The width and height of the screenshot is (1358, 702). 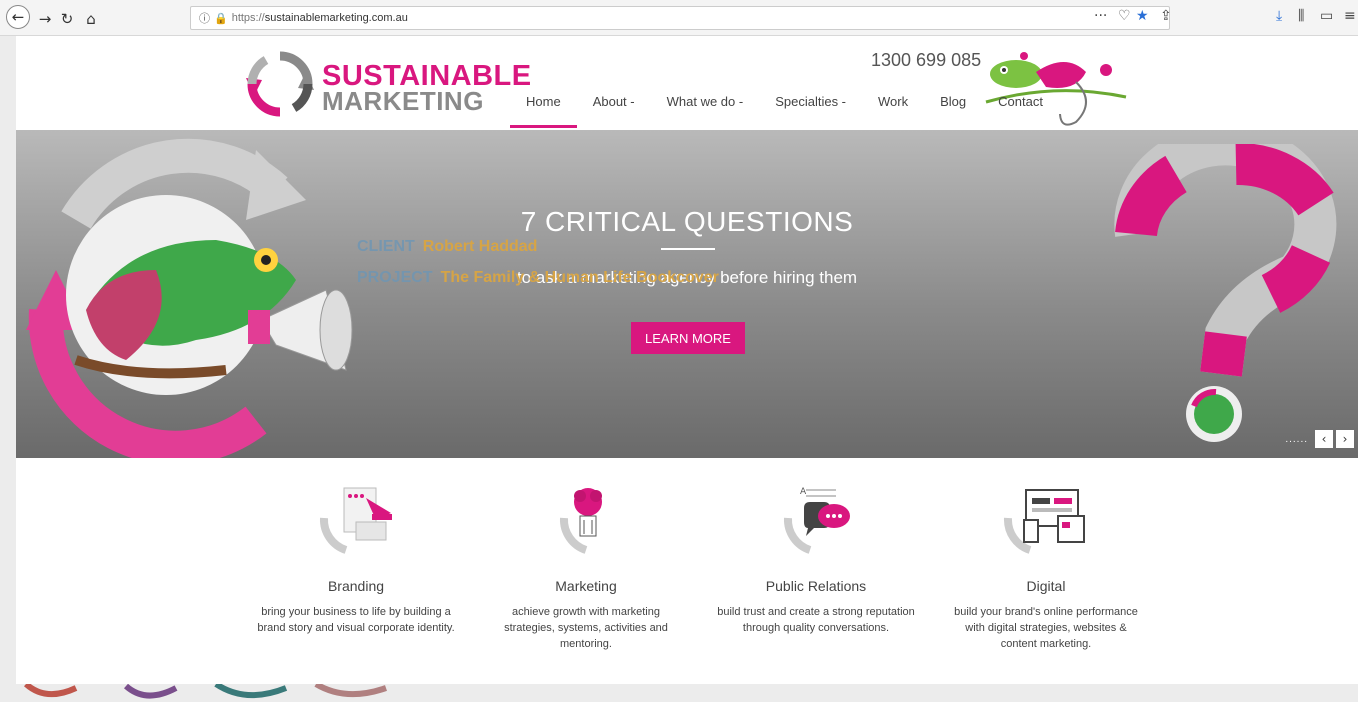 What do you see at coordinates (687, 693) in the screenshot?
I see `footer-decoration` at bounding box center [687, 693].